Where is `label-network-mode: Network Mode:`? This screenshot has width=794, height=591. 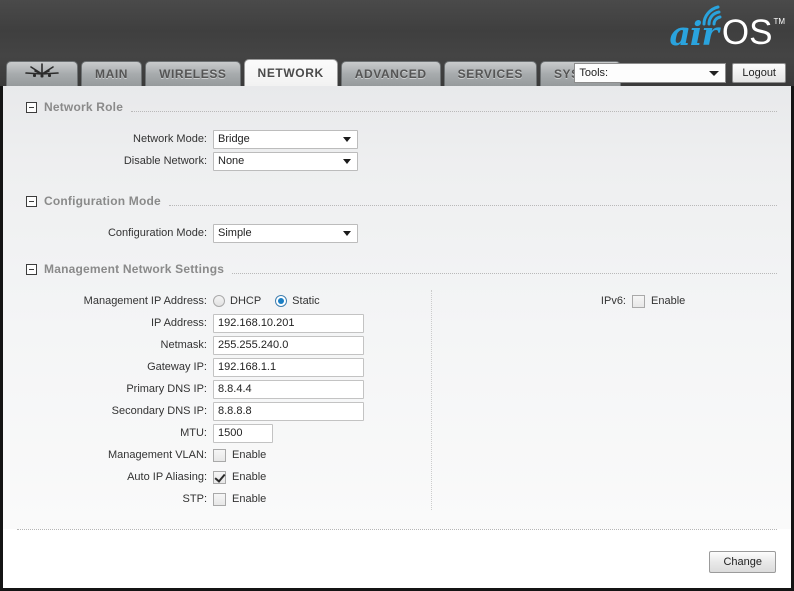 label-network-mode: Network Mode: is located at coordinates (170, 139).